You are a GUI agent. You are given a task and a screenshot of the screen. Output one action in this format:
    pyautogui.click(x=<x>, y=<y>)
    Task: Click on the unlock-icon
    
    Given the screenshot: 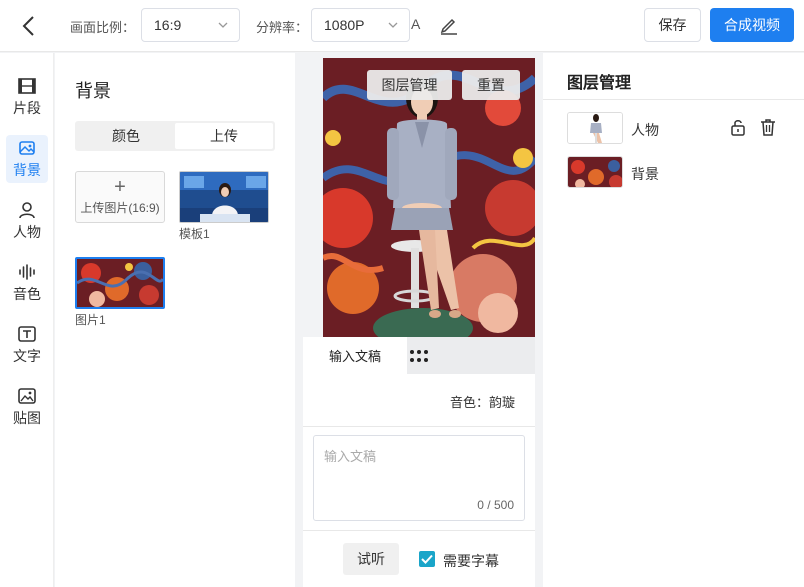 What is the action you would take?
    pyautogui.click(x=738, y=128)
    